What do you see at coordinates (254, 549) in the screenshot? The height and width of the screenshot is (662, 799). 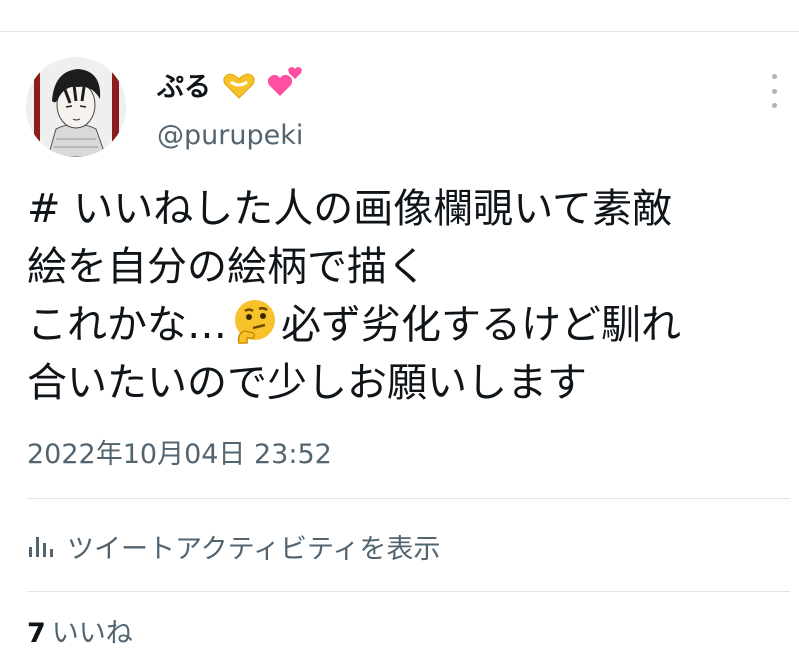 I see `tweet-activity-label: ツイートアクティビティを表示` at bounding box center [254, 549].